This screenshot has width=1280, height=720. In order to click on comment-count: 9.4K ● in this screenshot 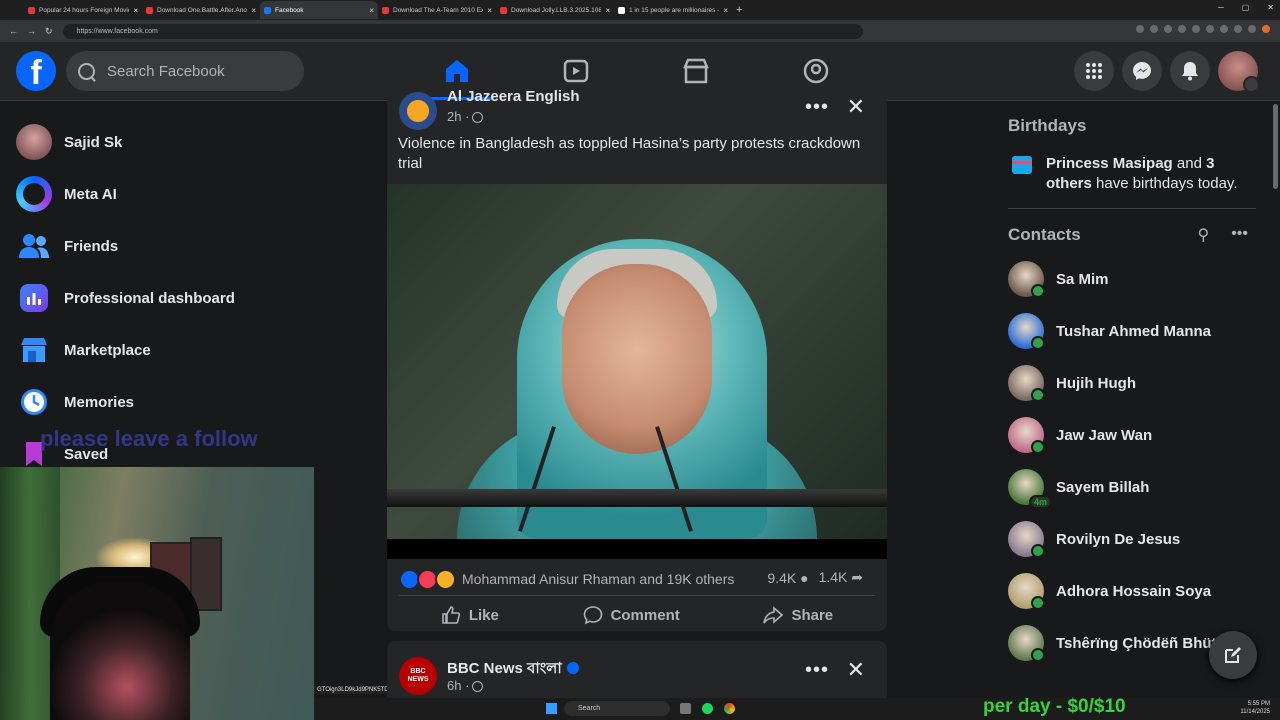, I will do `click(787, 578)`.